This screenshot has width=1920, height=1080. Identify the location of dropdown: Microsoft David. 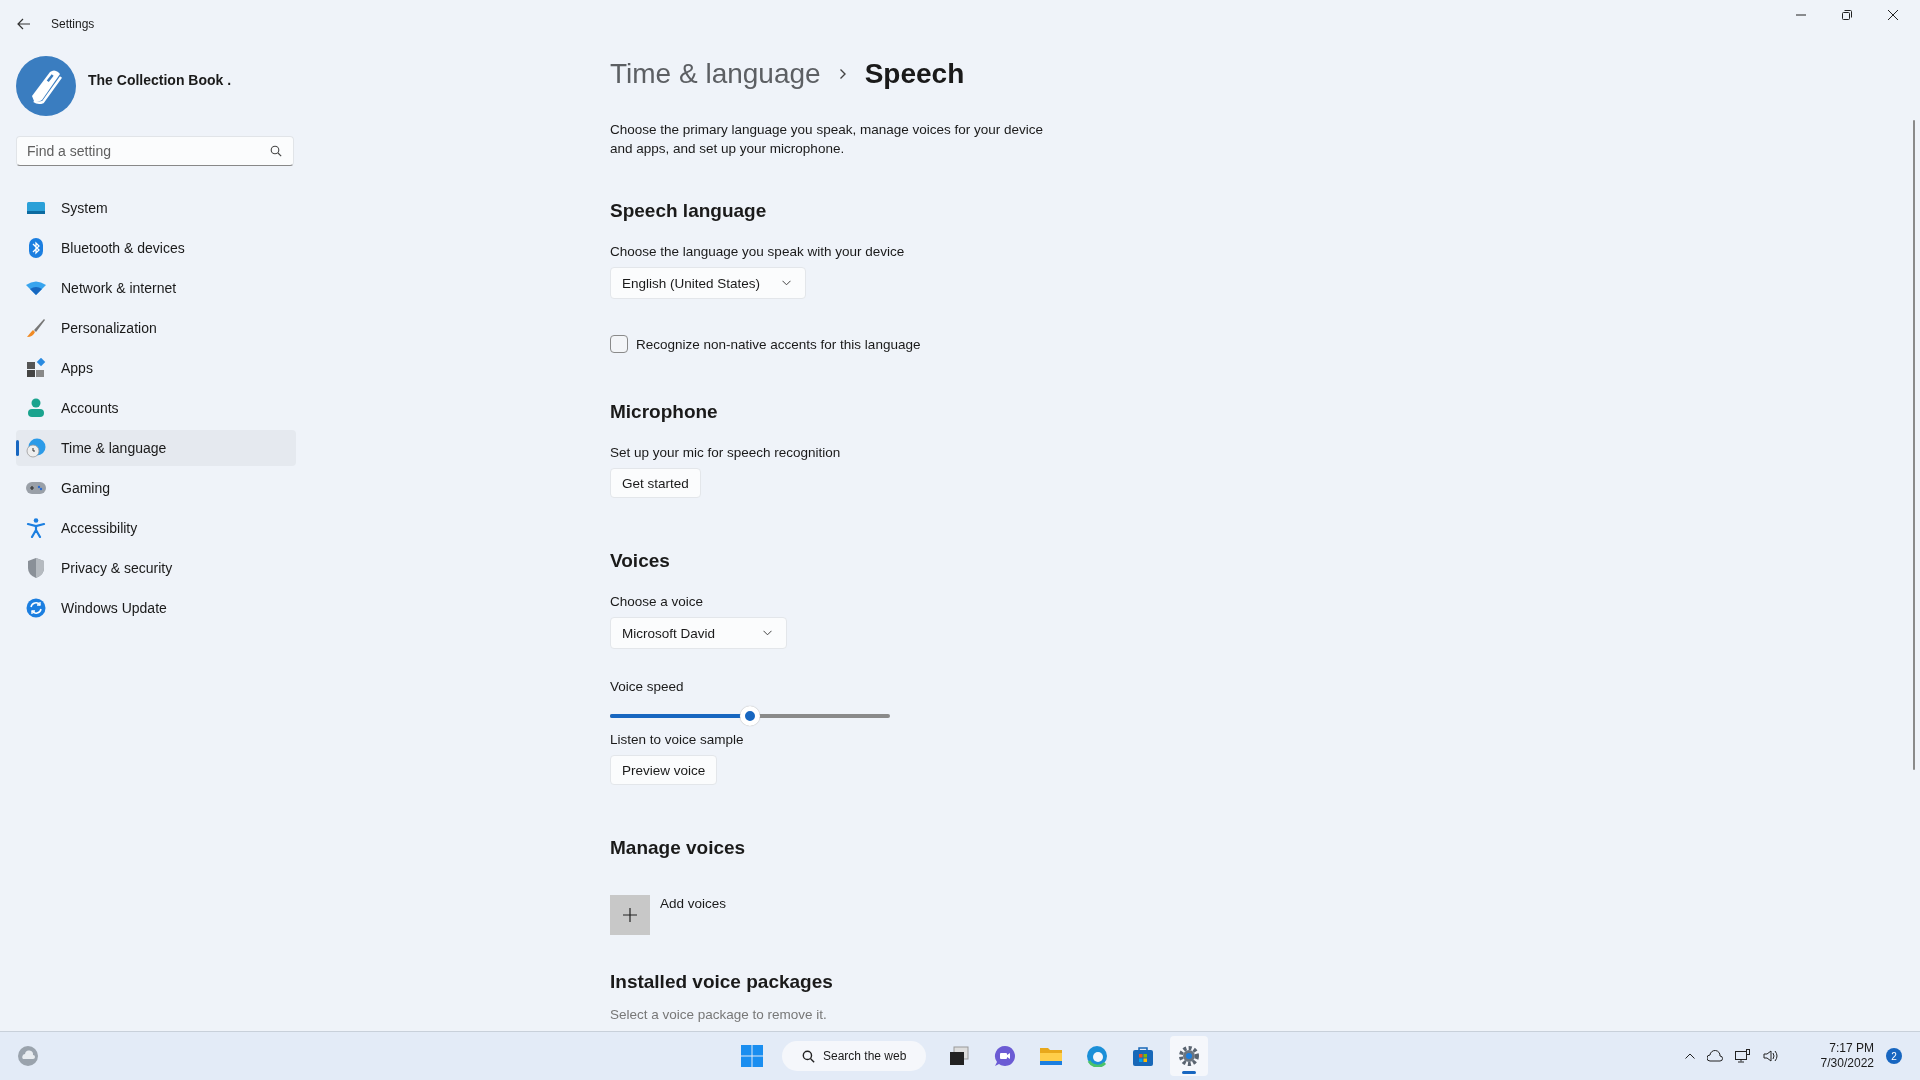
(698, 633).